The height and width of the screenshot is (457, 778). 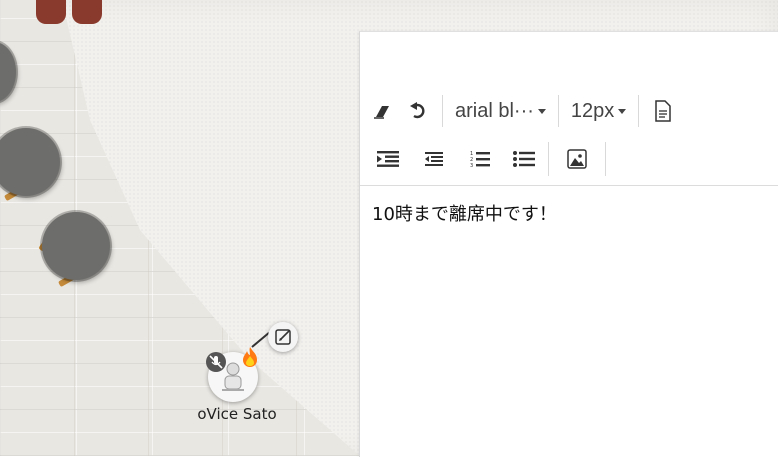 I want to click on flame-icon, so click(x=250, y=359).